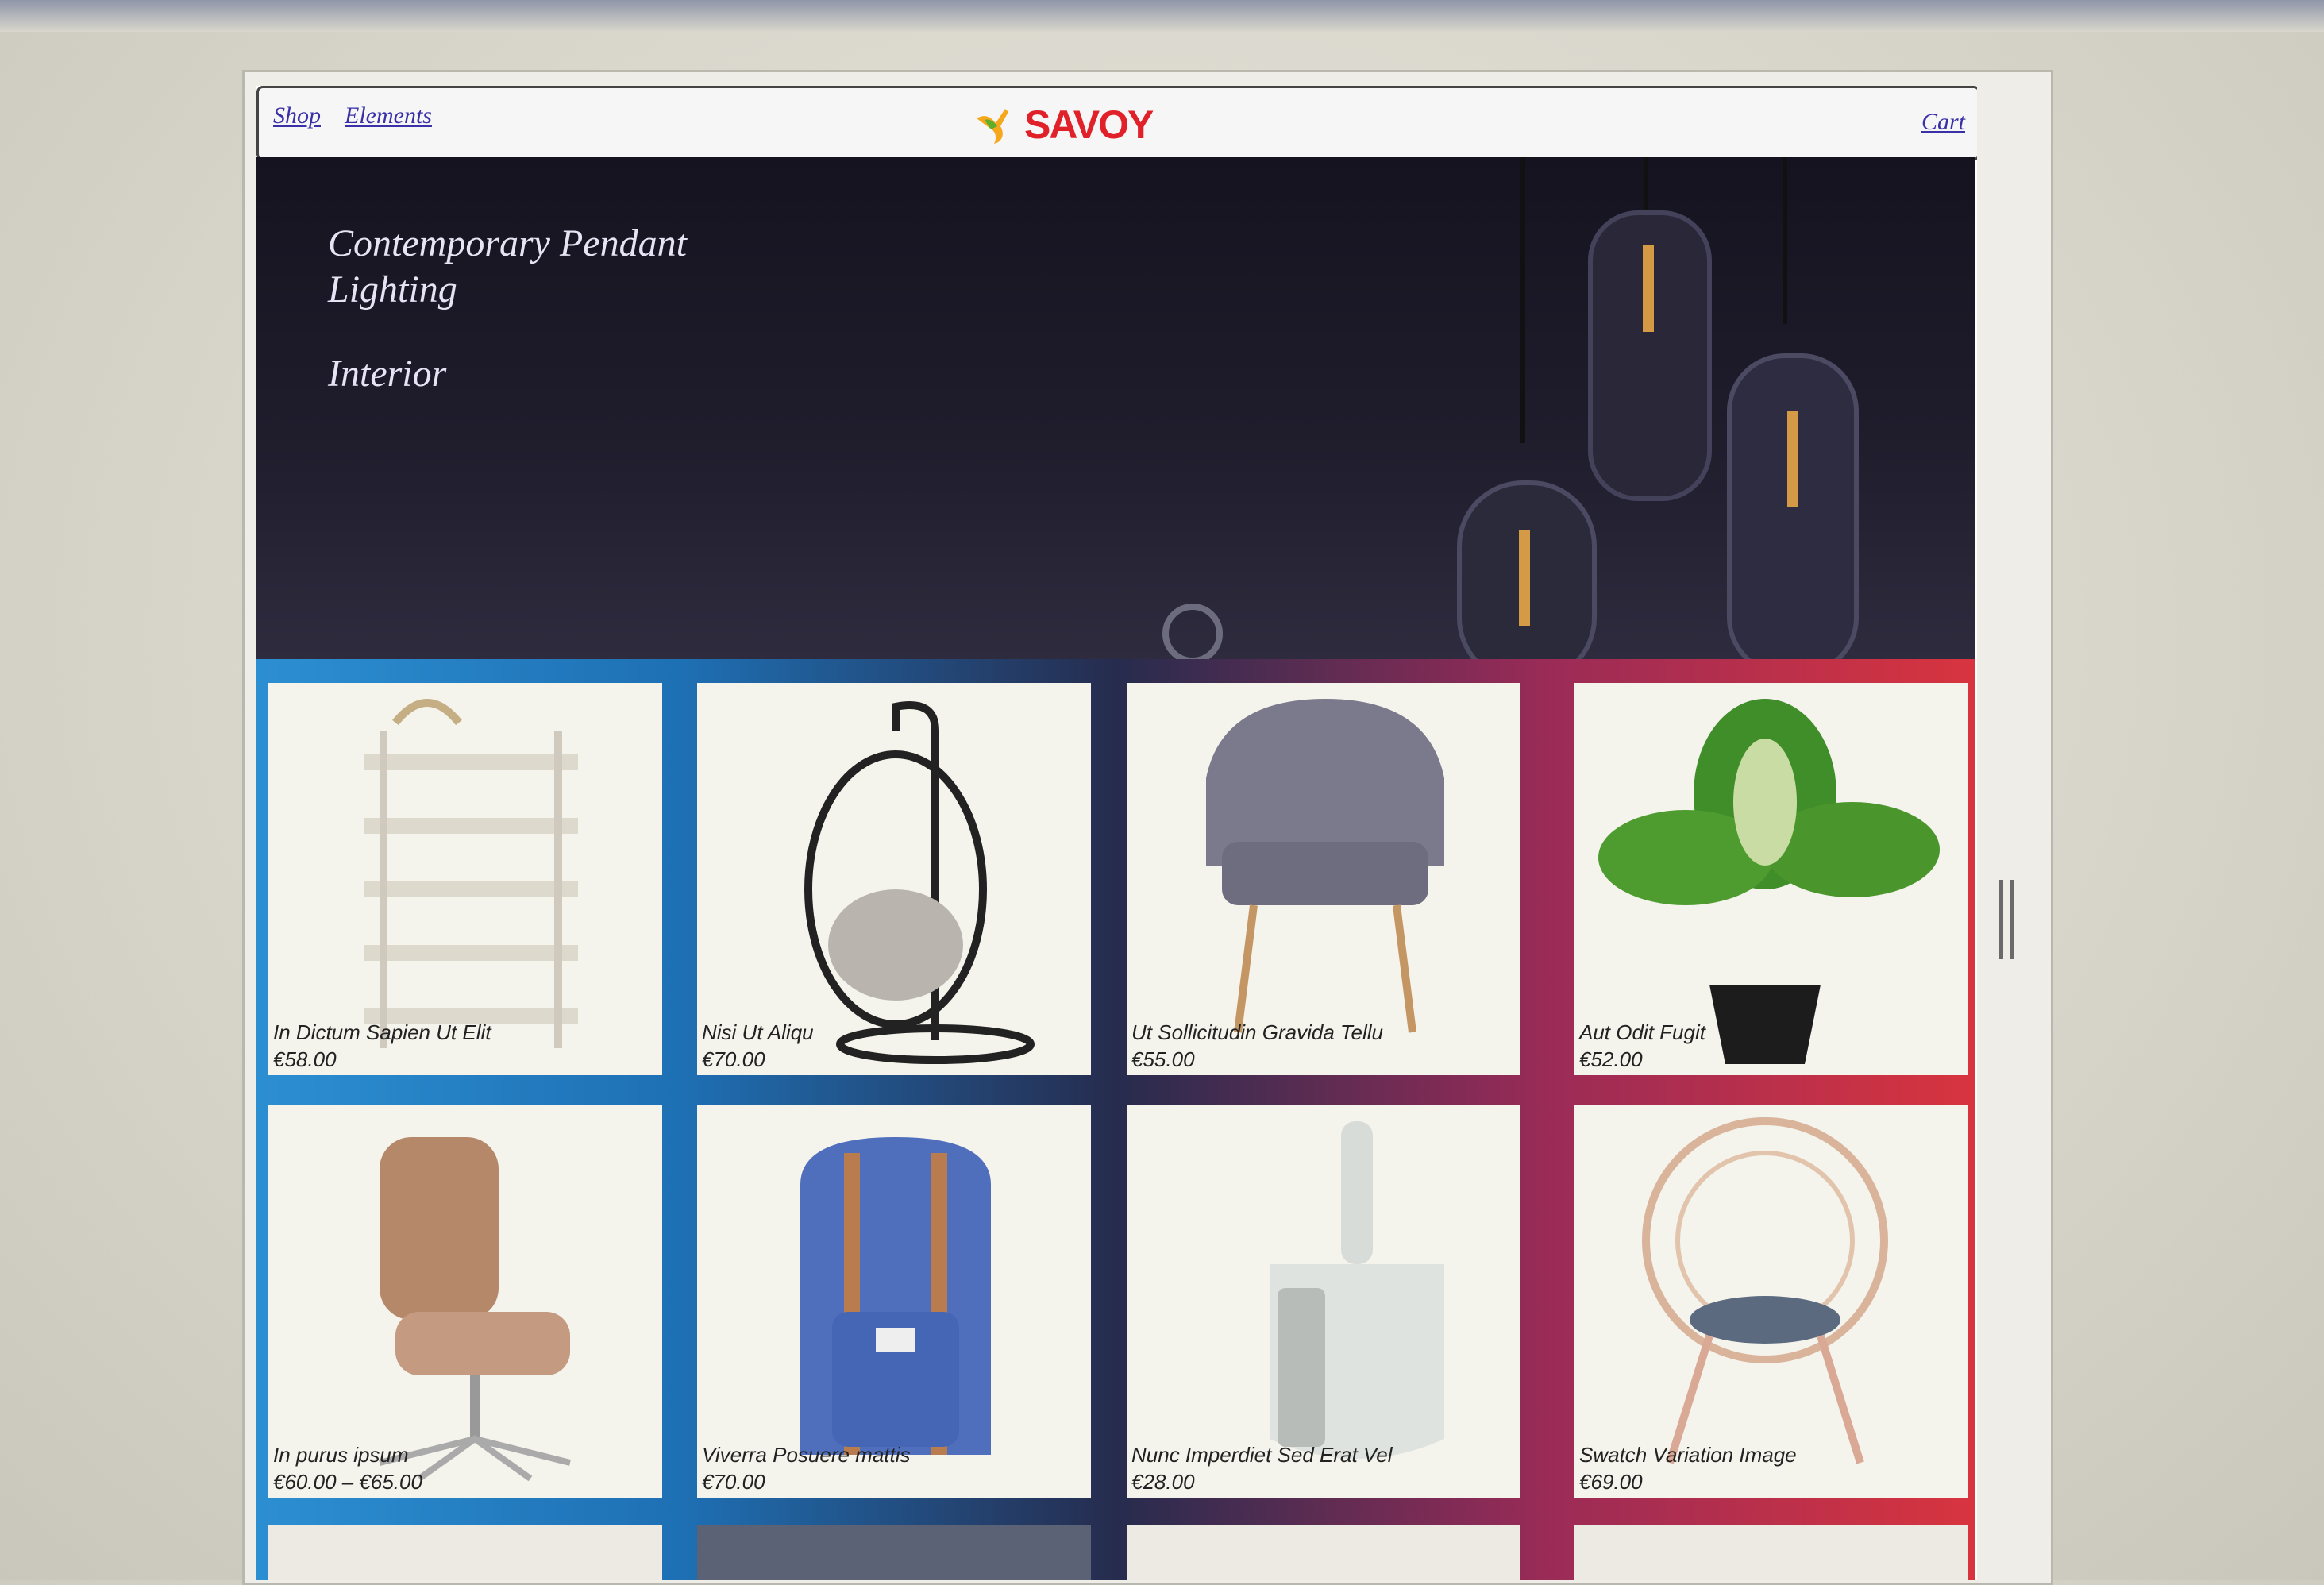 This screenshot has height=1585, width=2324. What do you see at coordinates (1262, 1455) in the screenshot?
I see `product-name: Nunc Imperdiet Sed Erat Vel` at bounding box center [1262, 1455].